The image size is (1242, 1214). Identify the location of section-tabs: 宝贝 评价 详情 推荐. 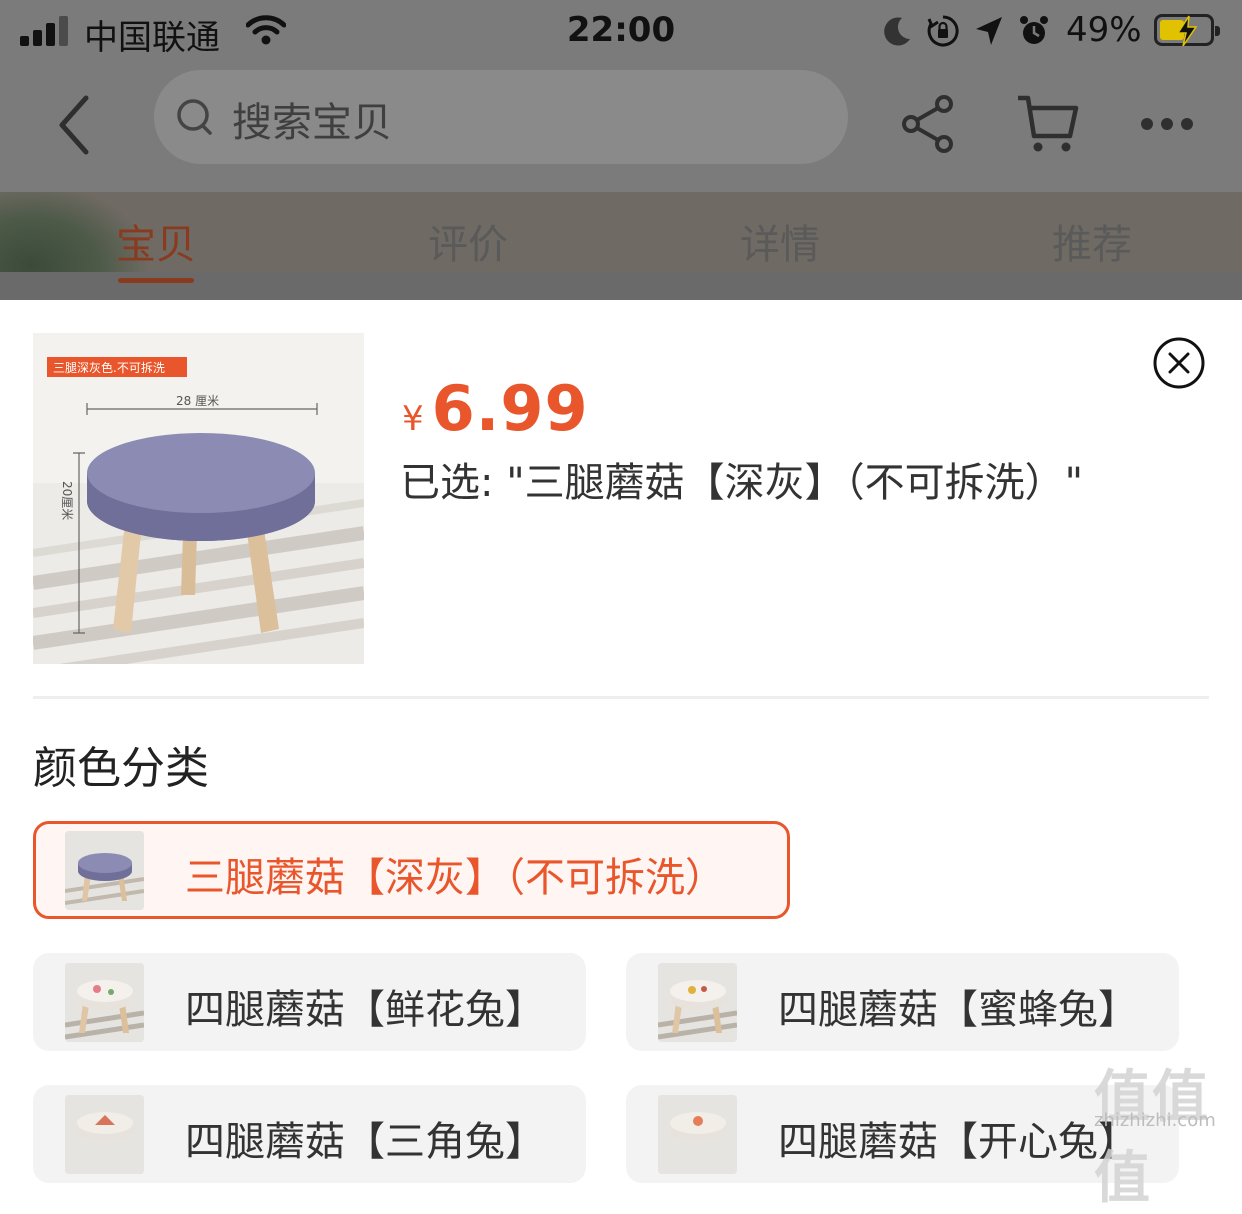
(621, 246).